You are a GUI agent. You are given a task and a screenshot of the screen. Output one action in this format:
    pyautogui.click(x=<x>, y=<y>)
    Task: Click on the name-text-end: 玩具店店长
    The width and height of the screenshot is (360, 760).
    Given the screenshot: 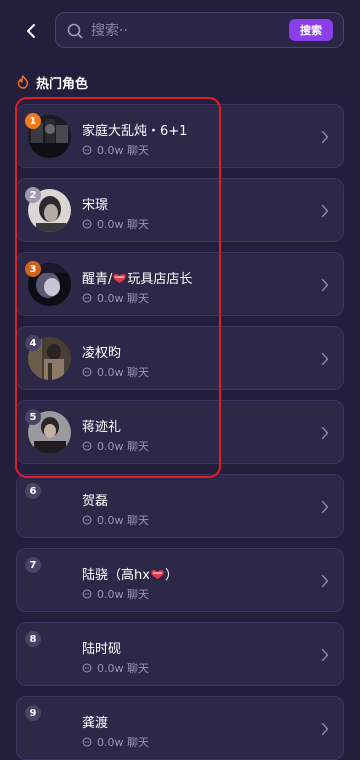 What is the action you would take?
    pyautogui.click(x=160, y=279)
    